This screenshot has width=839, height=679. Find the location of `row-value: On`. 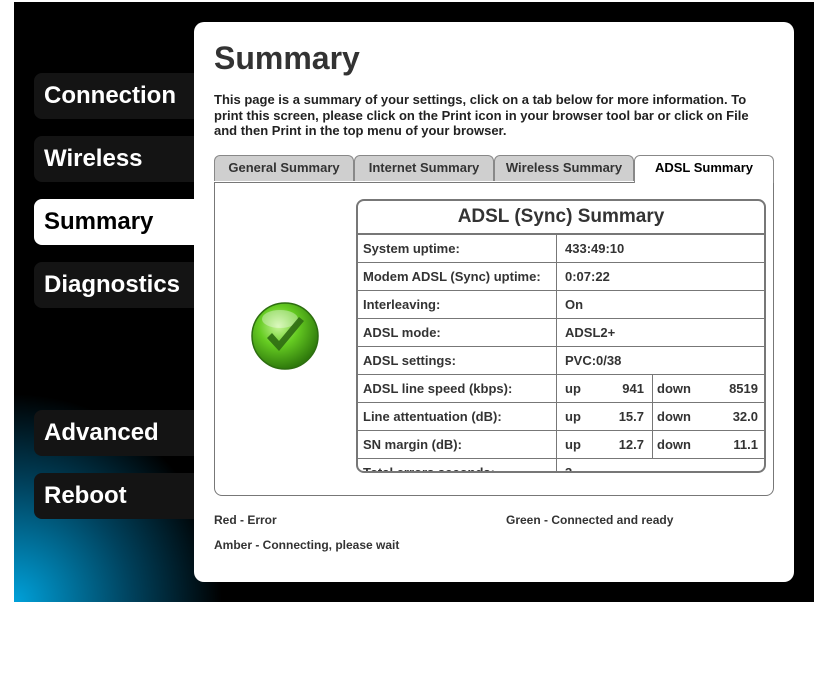

row-value: On is located at coordinates (574, 304).